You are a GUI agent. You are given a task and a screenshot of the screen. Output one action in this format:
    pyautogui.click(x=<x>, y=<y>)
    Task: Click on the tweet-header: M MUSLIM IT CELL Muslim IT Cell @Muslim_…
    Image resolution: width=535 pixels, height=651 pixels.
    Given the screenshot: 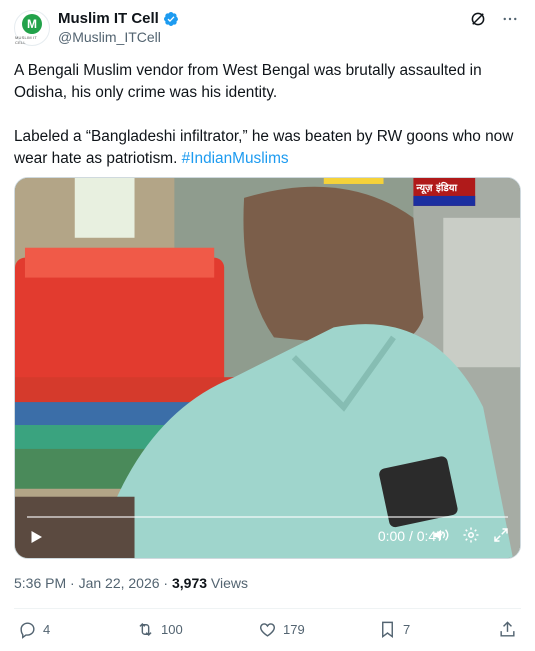 What is the action you would take?
    pyautogui.click(x=267, y=28)
    